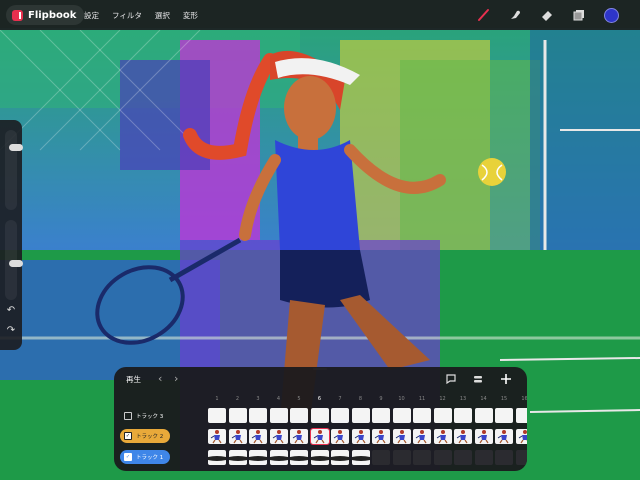 Image resolution: width=640 pixels, height=480 pixels. I want to click on frame-number: 10, so click(402, 399).